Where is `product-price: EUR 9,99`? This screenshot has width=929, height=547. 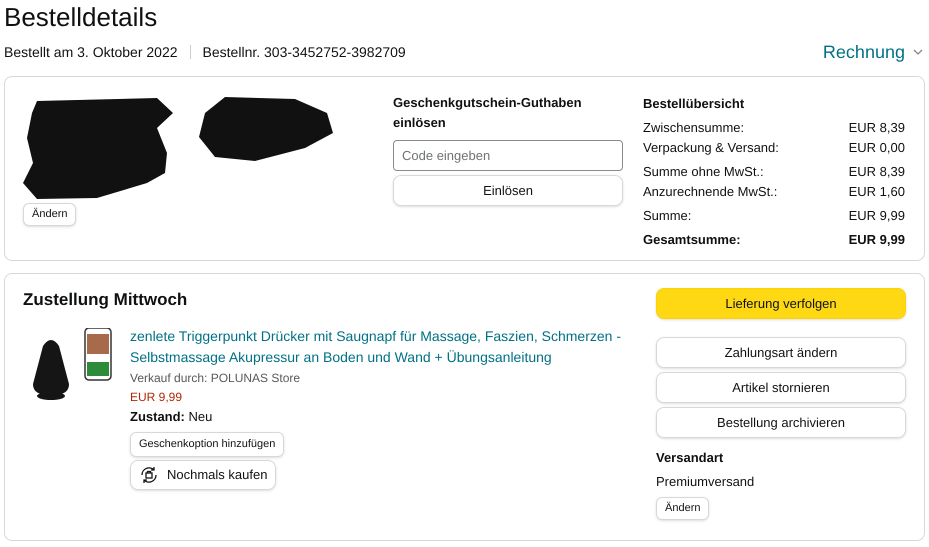 product-price: EUR 9,99 is located at coordinates (157, 397).